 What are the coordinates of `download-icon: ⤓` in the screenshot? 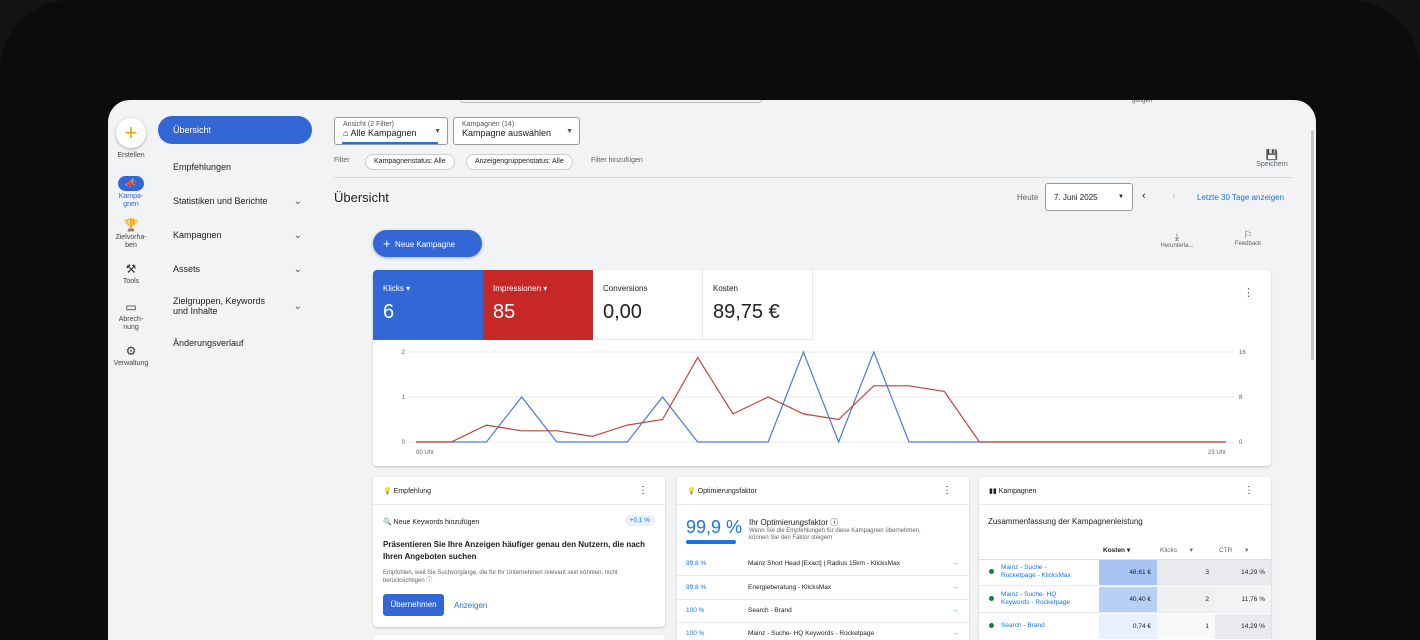 It's located at (1177, 237).